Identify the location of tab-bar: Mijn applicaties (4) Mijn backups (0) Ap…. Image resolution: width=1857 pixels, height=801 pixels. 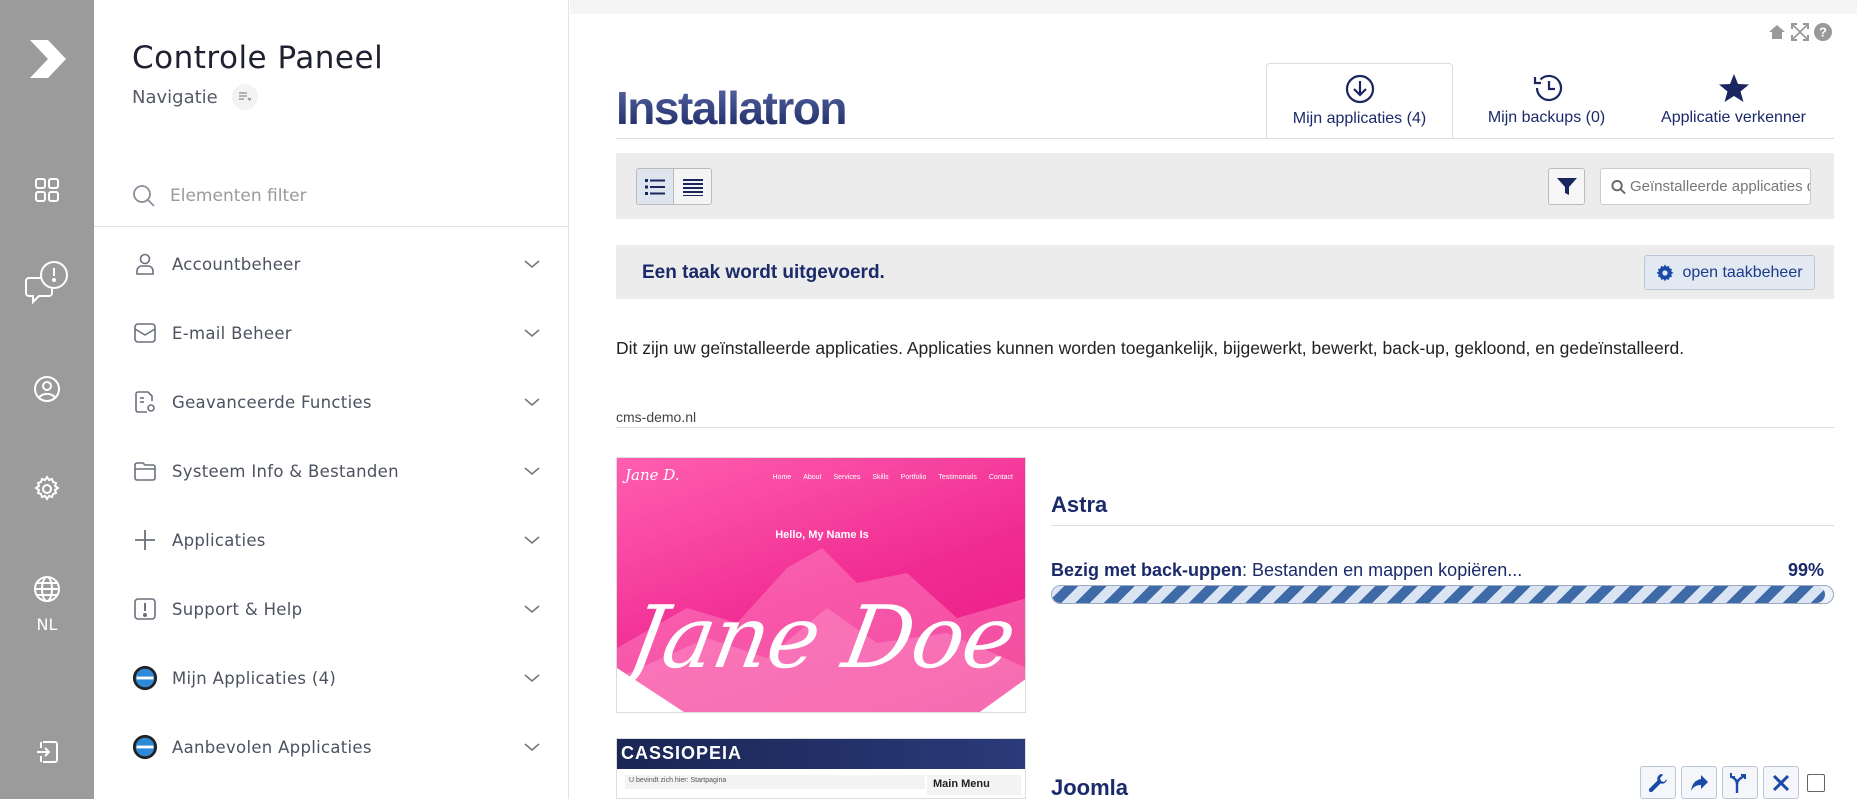
(1546, 101).